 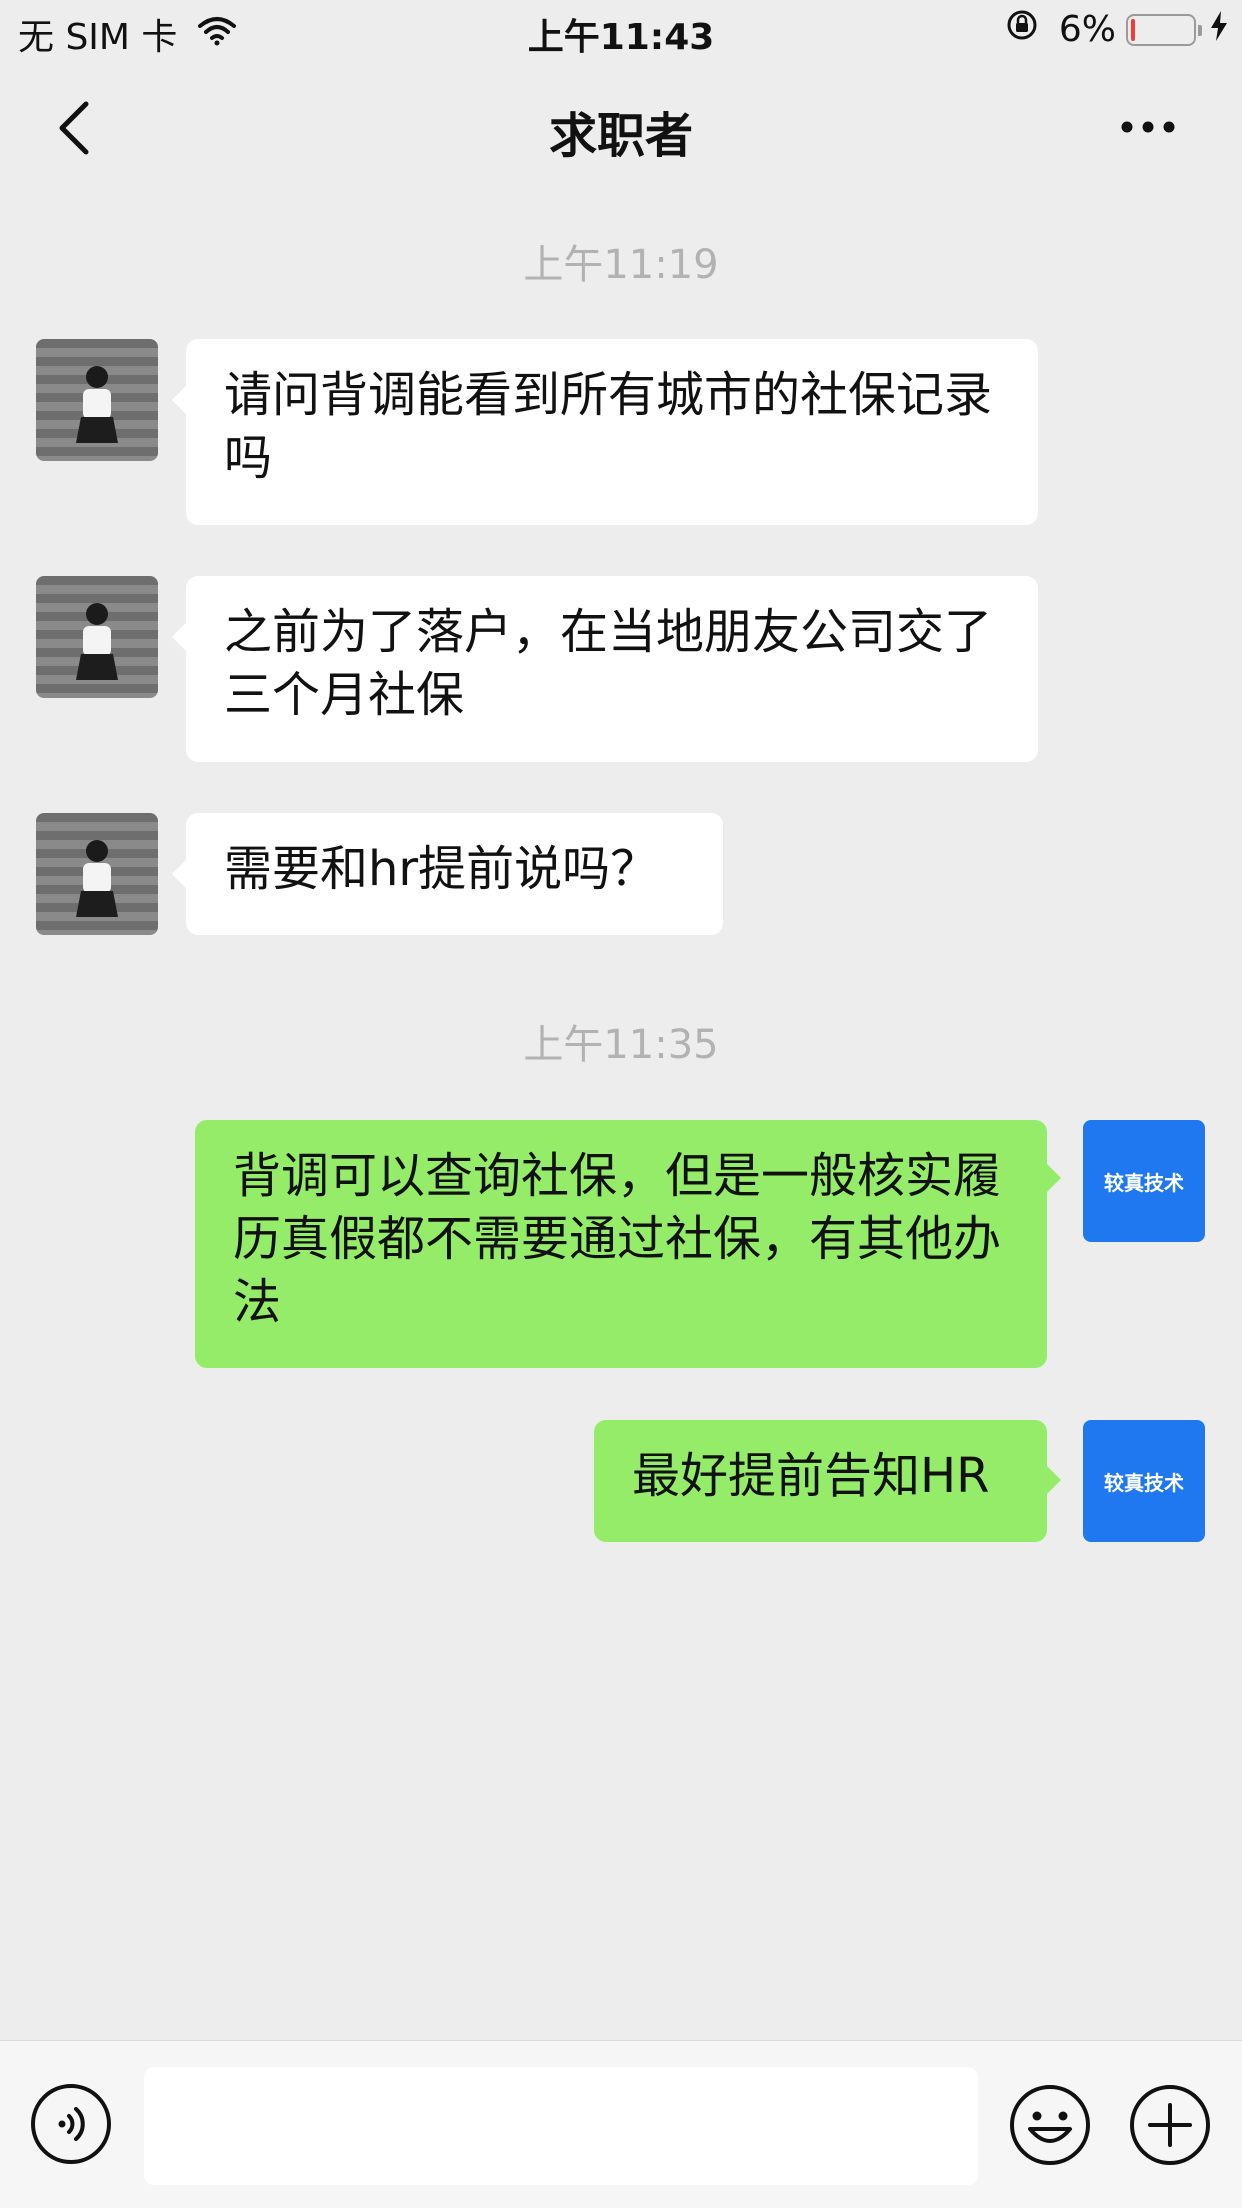 What do you see at coordinates (1133, 29) in the screenshot?
I see `battery-level` at bounding box center [1133, 29].